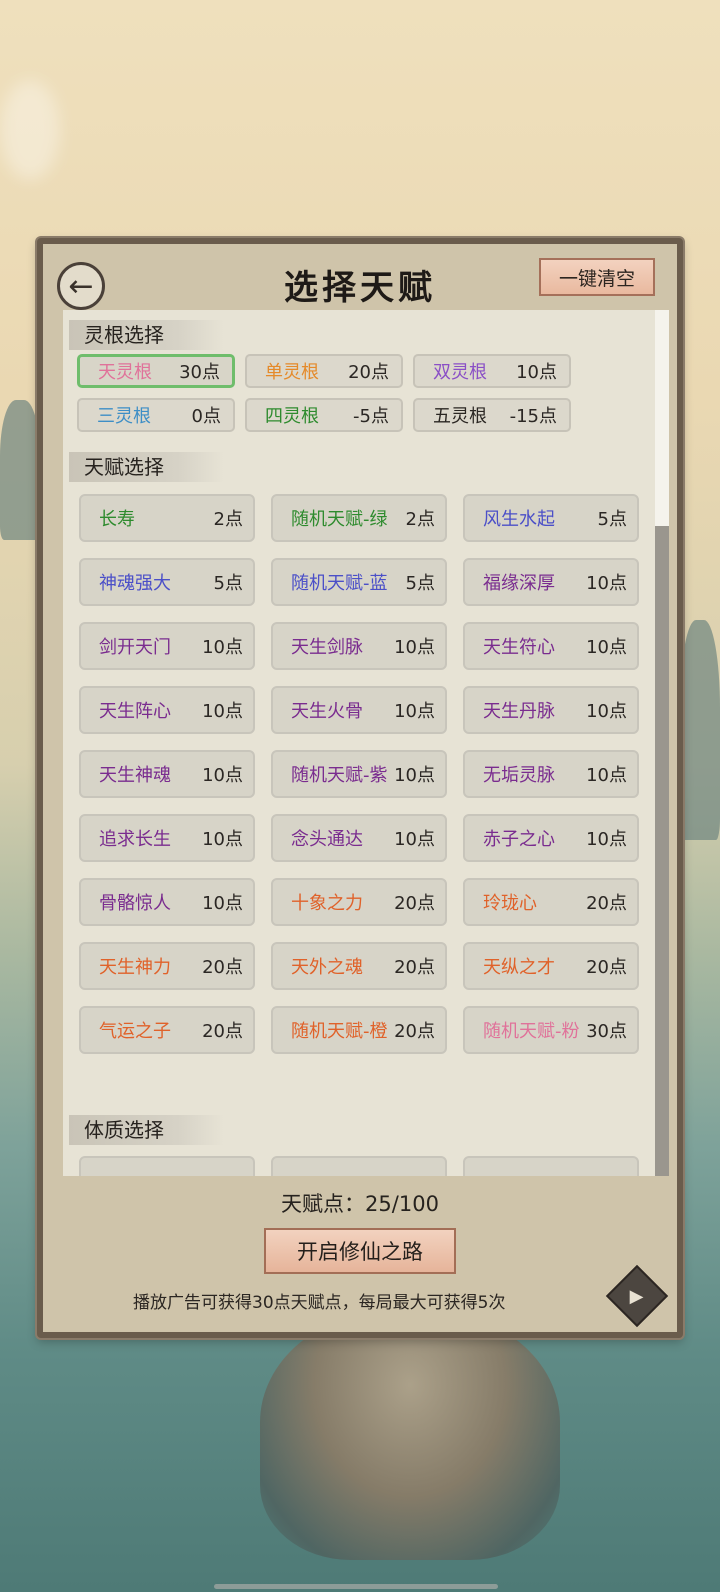  I want to click on talent-card: 天生神魂 10点, so click(167, 774).